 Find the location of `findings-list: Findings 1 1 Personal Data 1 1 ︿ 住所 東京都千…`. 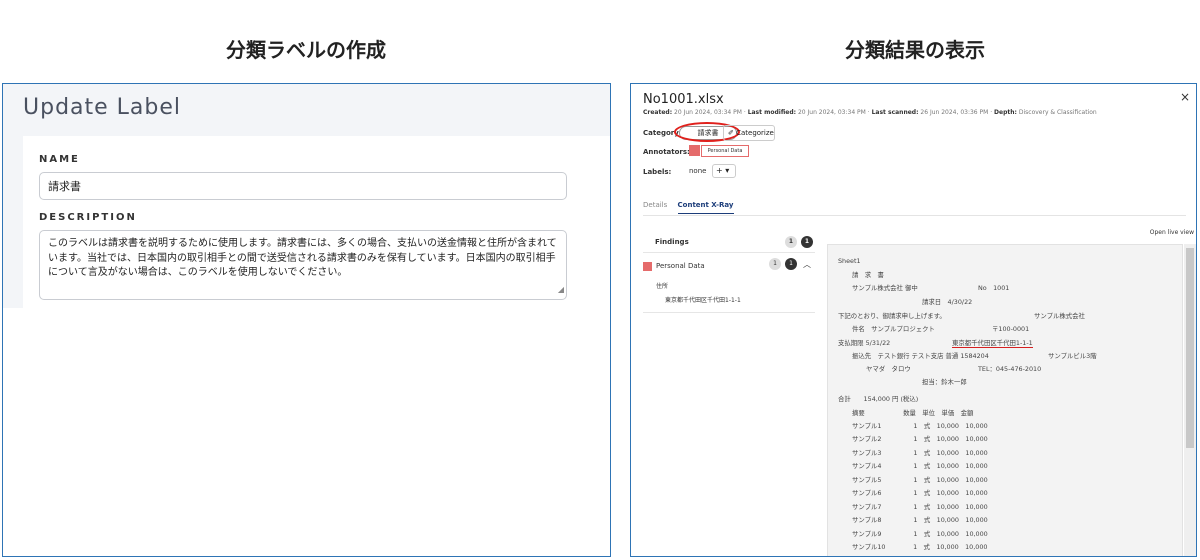

findings-list: Findings 1 1 Personal Data 1 1 ︿ 住所 東京都千… is located at coordinates (729, 272).